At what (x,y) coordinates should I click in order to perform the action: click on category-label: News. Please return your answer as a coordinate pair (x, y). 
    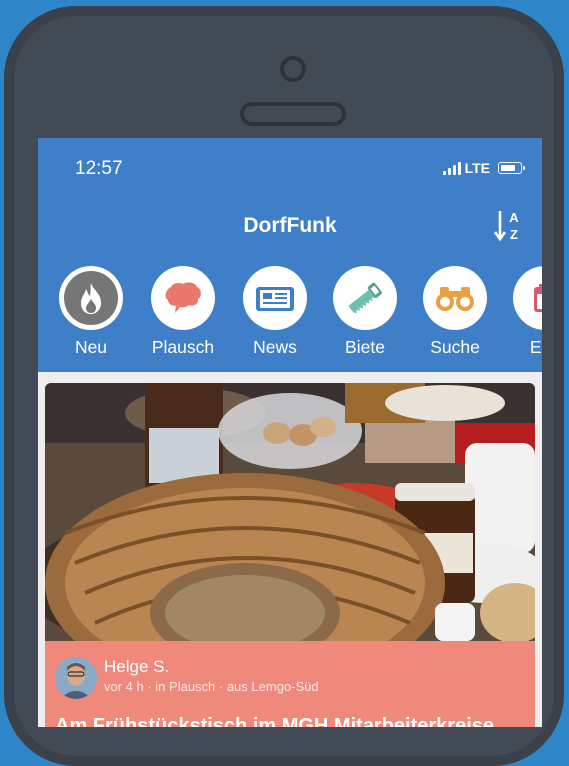
    Looking at the image, I should click on (275, 347).